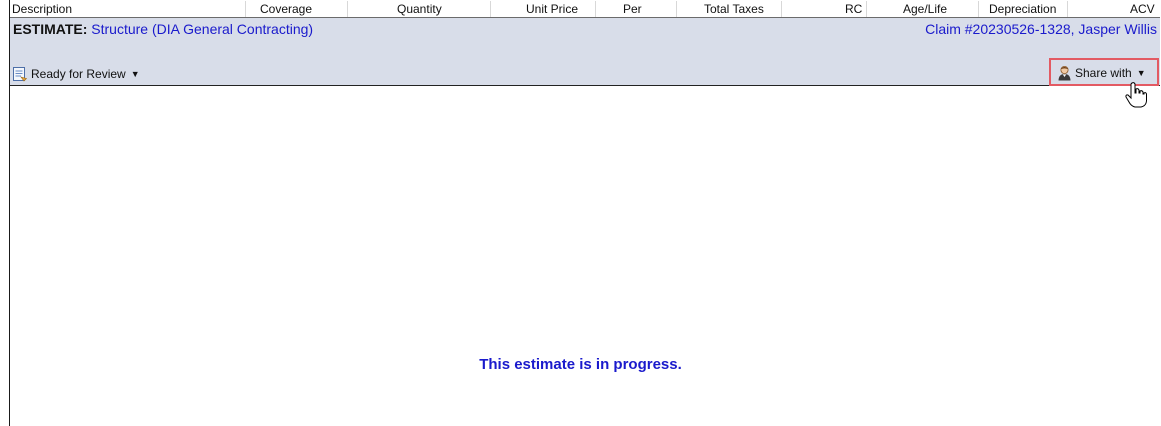 This screenshot has width=1161, height=426. Describe the element at coordinates (853, 9) in the screenshot. I see `column-rc: RC` at that location.